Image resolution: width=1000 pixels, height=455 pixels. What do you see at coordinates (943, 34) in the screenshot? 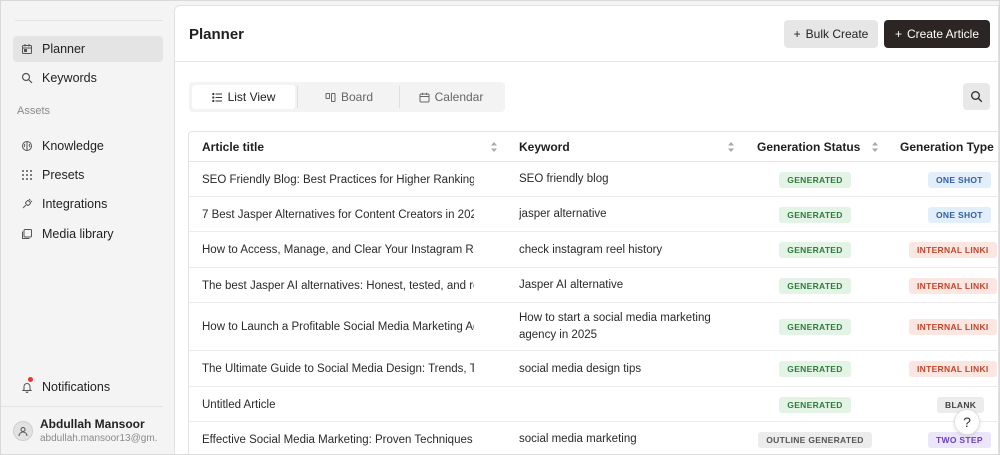
I see `create-article-label: Create Article` at bounding box center [943, 34].